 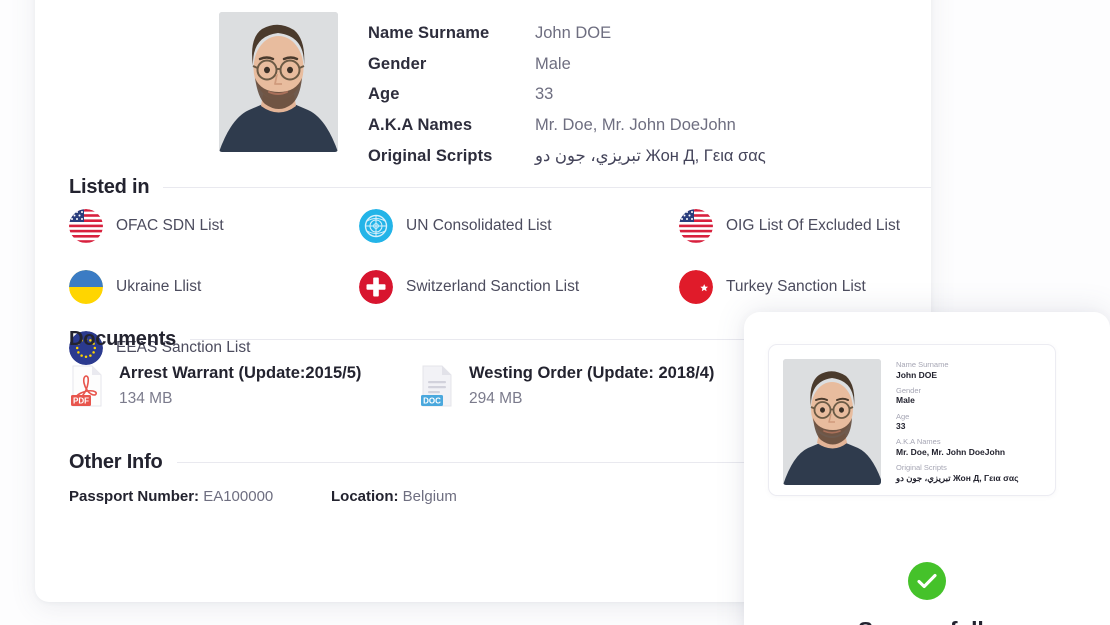 What do you see at coordinates (240, 373) in the screenshot?
I see `document-title: Arrest Warrant (Update:2015/5)` at bounding box center [240, 373].